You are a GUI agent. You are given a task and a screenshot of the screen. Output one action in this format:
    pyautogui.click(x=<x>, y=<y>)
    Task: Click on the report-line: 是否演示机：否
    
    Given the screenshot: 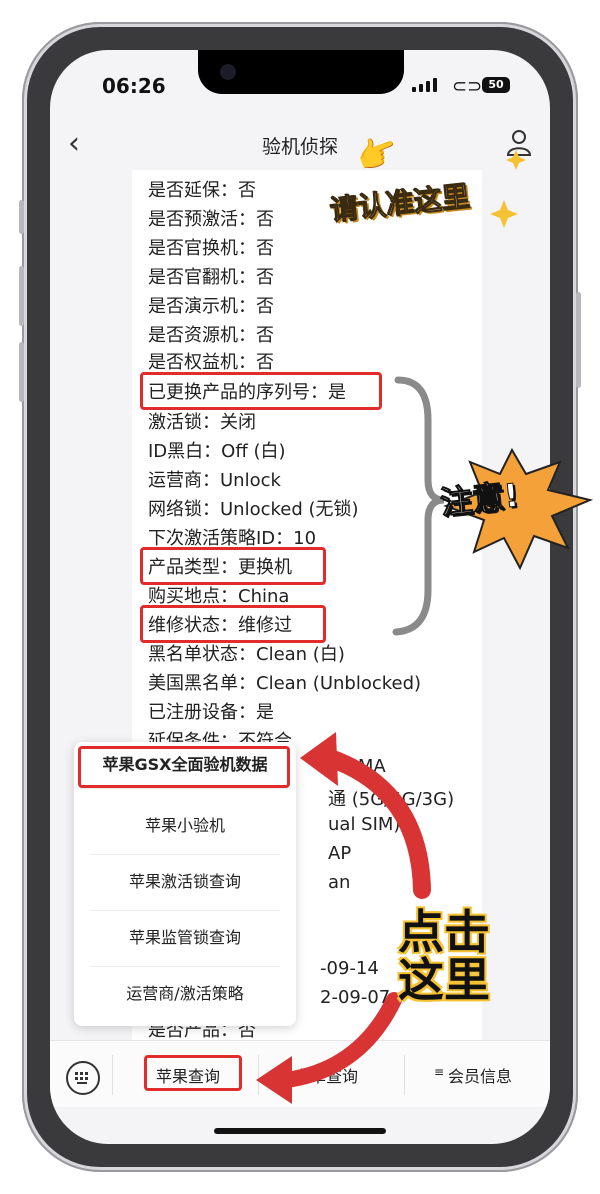 What is the action you would take?
    pyautogui.click(x=211, y=306)
    